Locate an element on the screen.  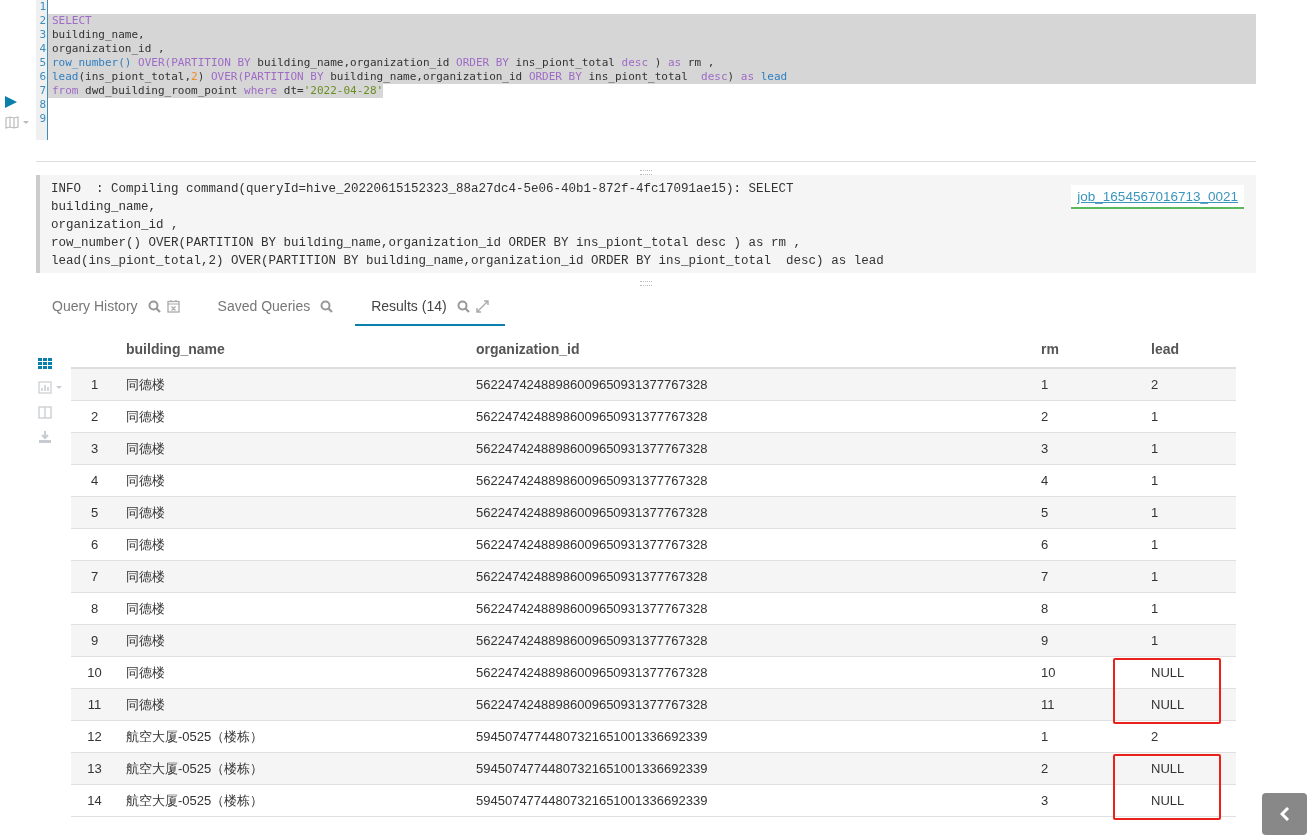
line-number: 3 is located at coordinates (42, 35).